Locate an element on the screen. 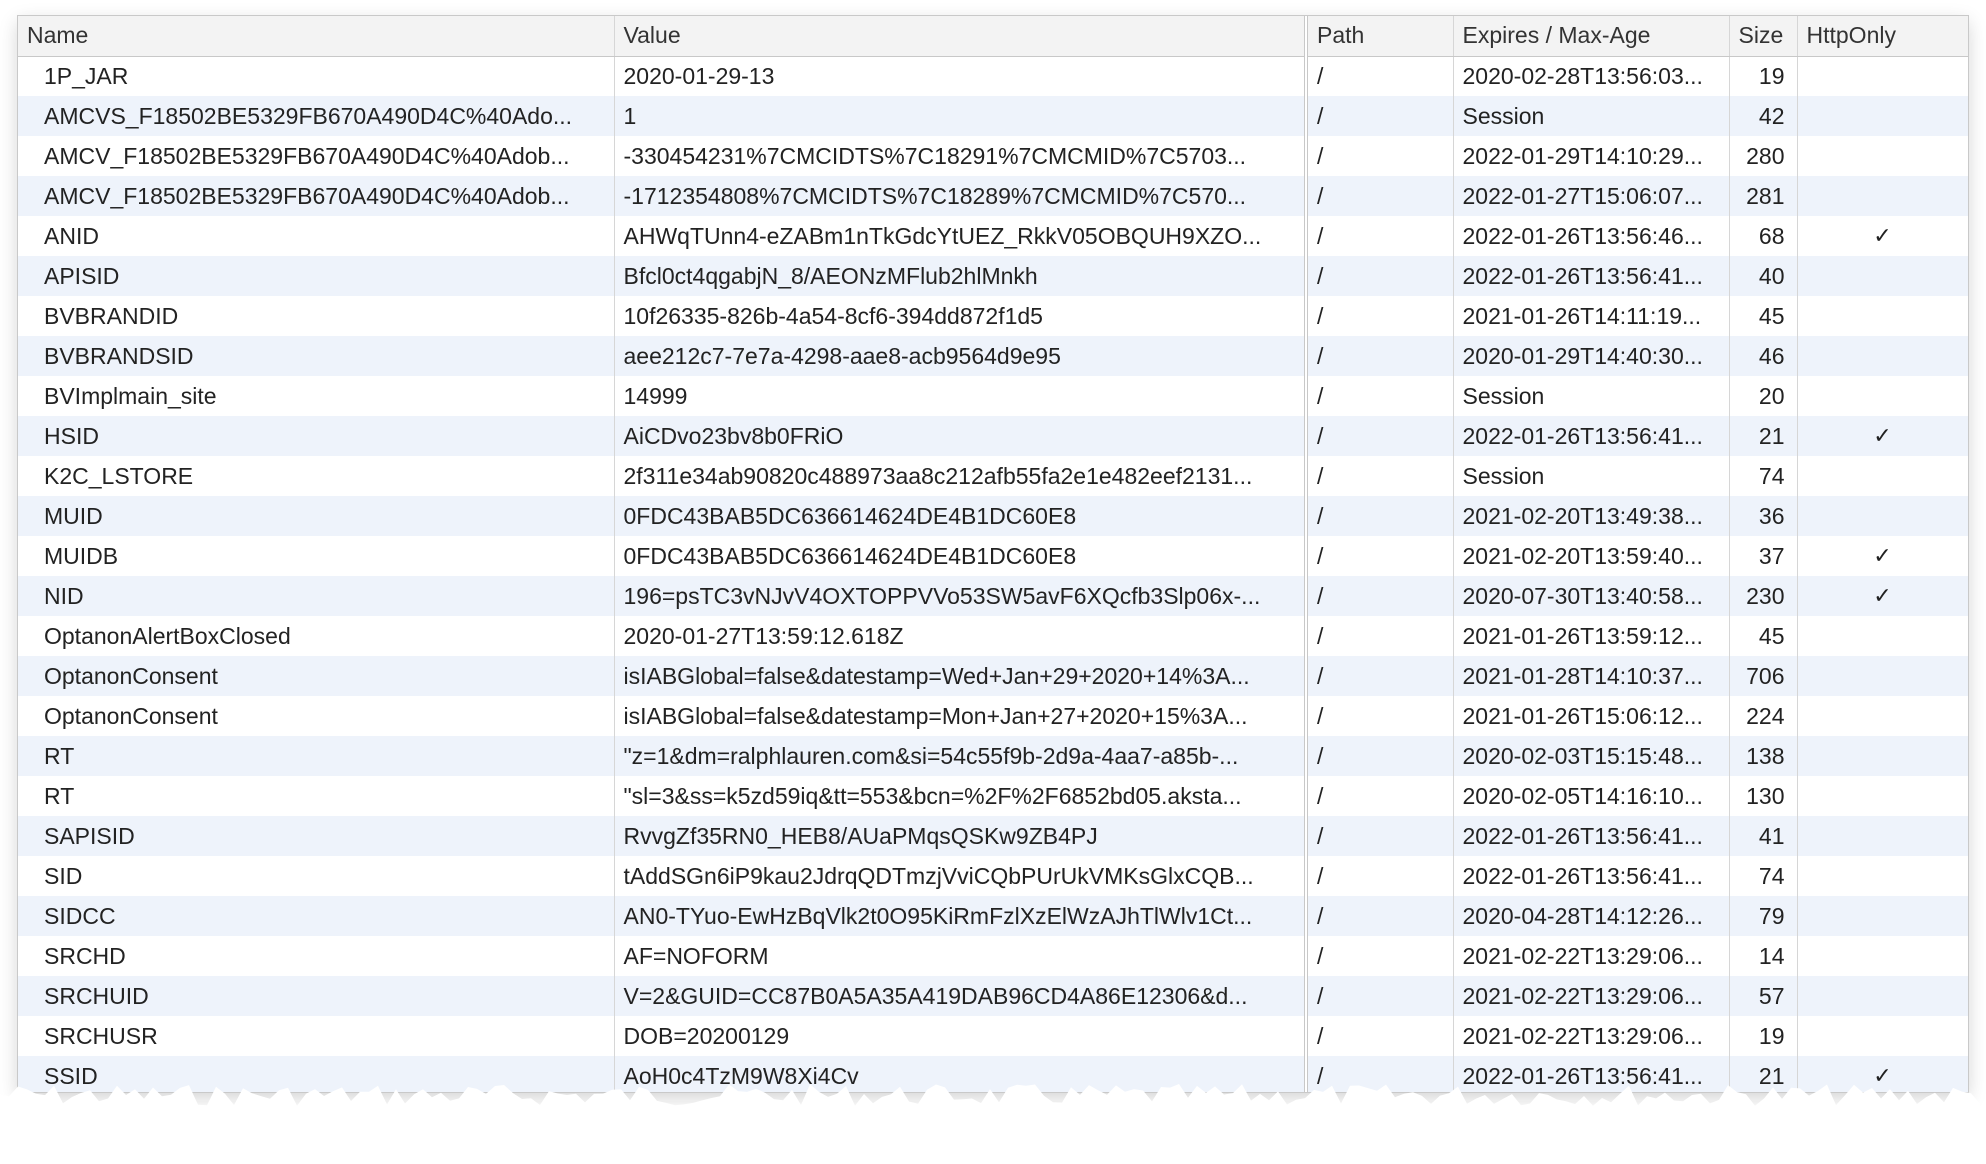 Image resolution: width=1986 pixels, height=1164 pixels. cell-size: 19 is located at coordinates (1763, 1036).